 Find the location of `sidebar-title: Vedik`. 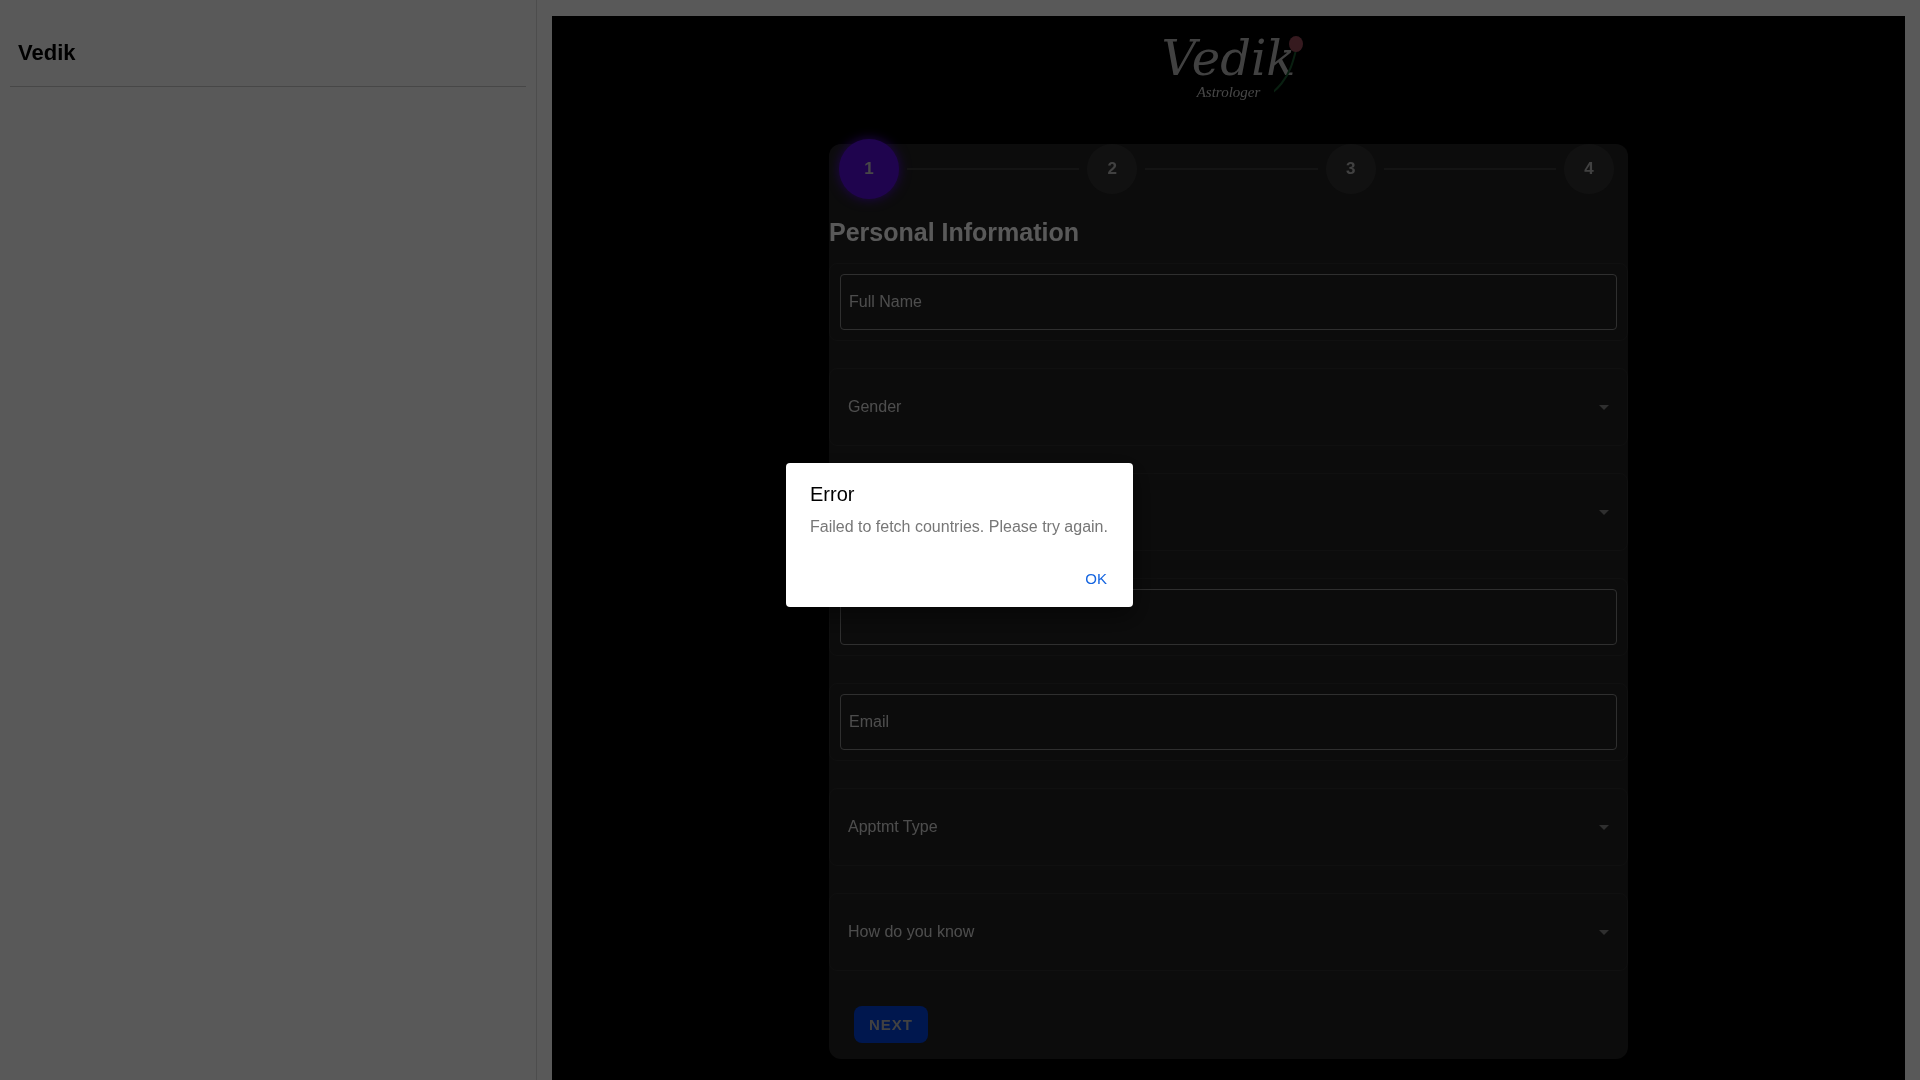

sidebar-title: Vedik is located at coordinates (268, 43).